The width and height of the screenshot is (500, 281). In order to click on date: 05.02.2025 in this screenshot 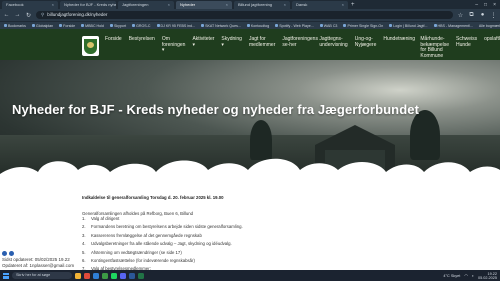, I will do `click(487, 277)`.